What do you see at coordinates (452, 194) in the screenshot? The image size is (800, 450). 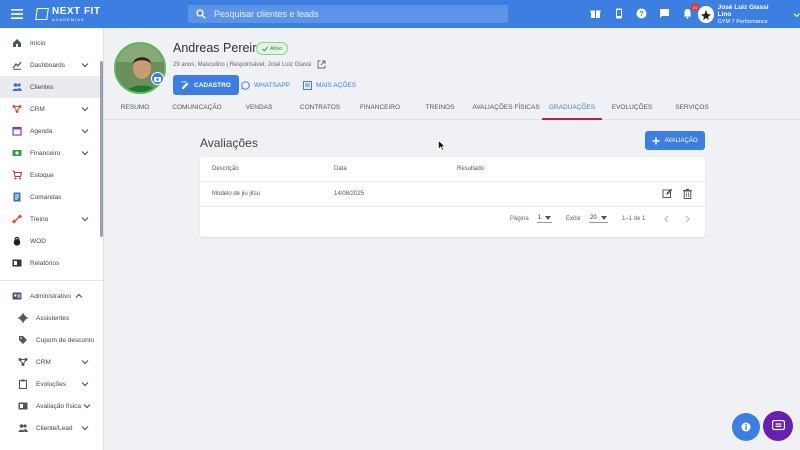 I see `table-row: Modelo de jiu jitsu 14/08/2025` at bounding box center [452, 194].